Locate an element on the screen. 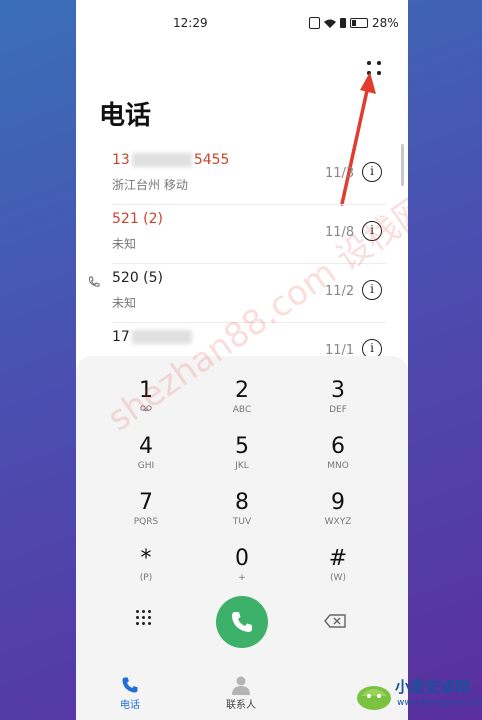  tab-phone: 电话 is located at coordinates (130, 692).